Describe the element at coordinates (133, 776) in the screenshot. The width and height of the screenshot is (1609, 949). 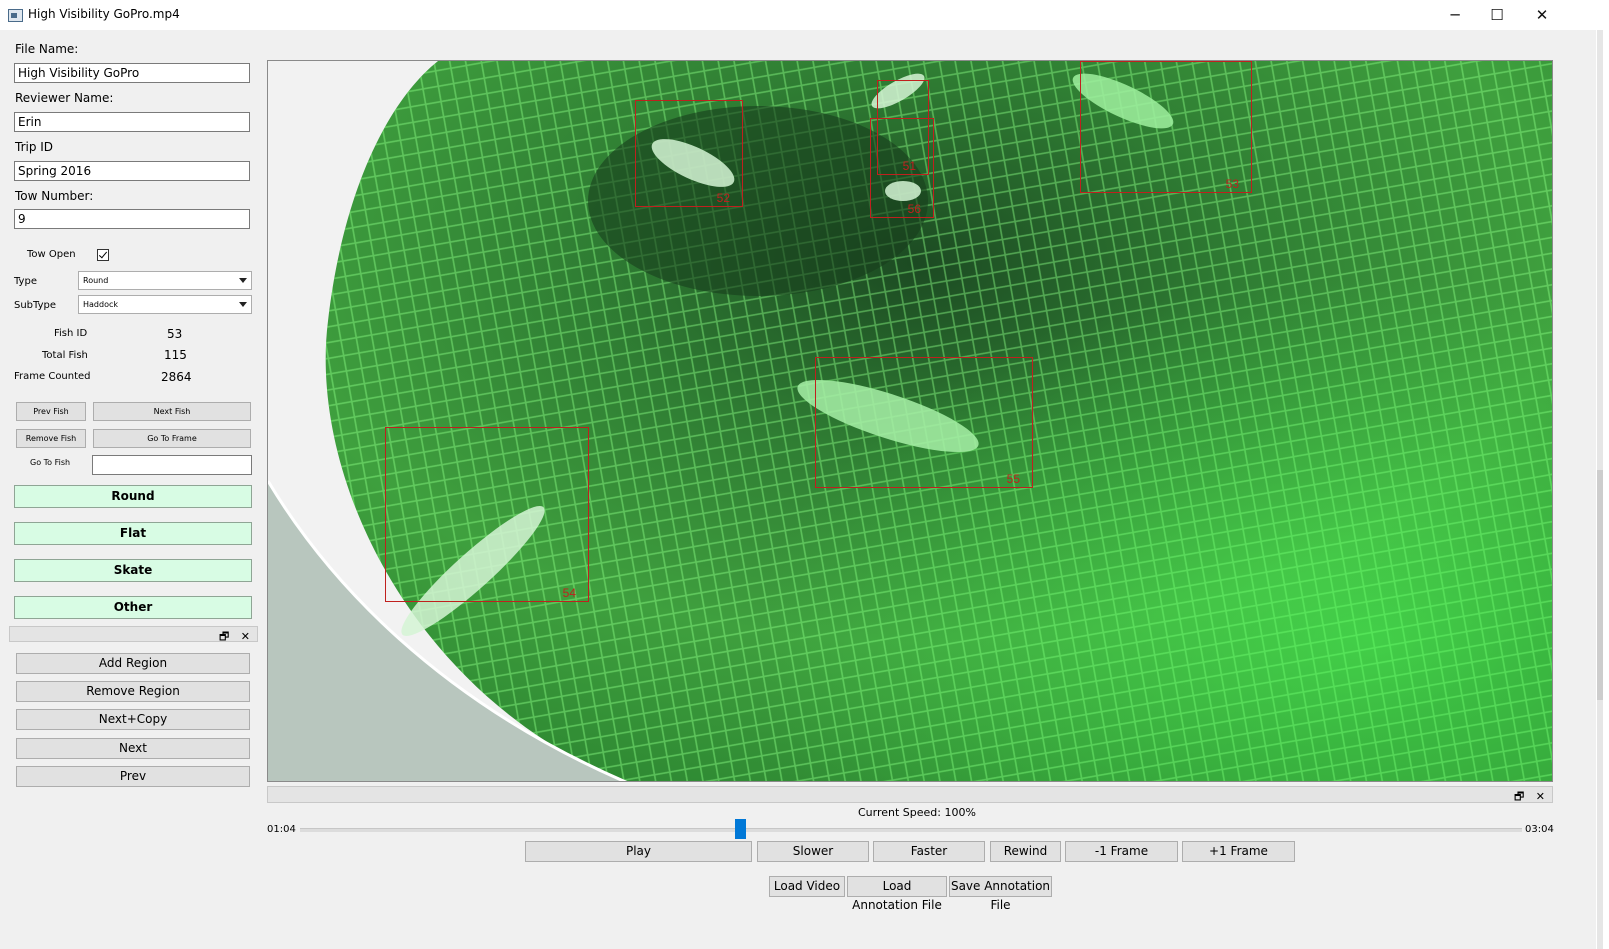
I see `prev-button: Prev` at that location.